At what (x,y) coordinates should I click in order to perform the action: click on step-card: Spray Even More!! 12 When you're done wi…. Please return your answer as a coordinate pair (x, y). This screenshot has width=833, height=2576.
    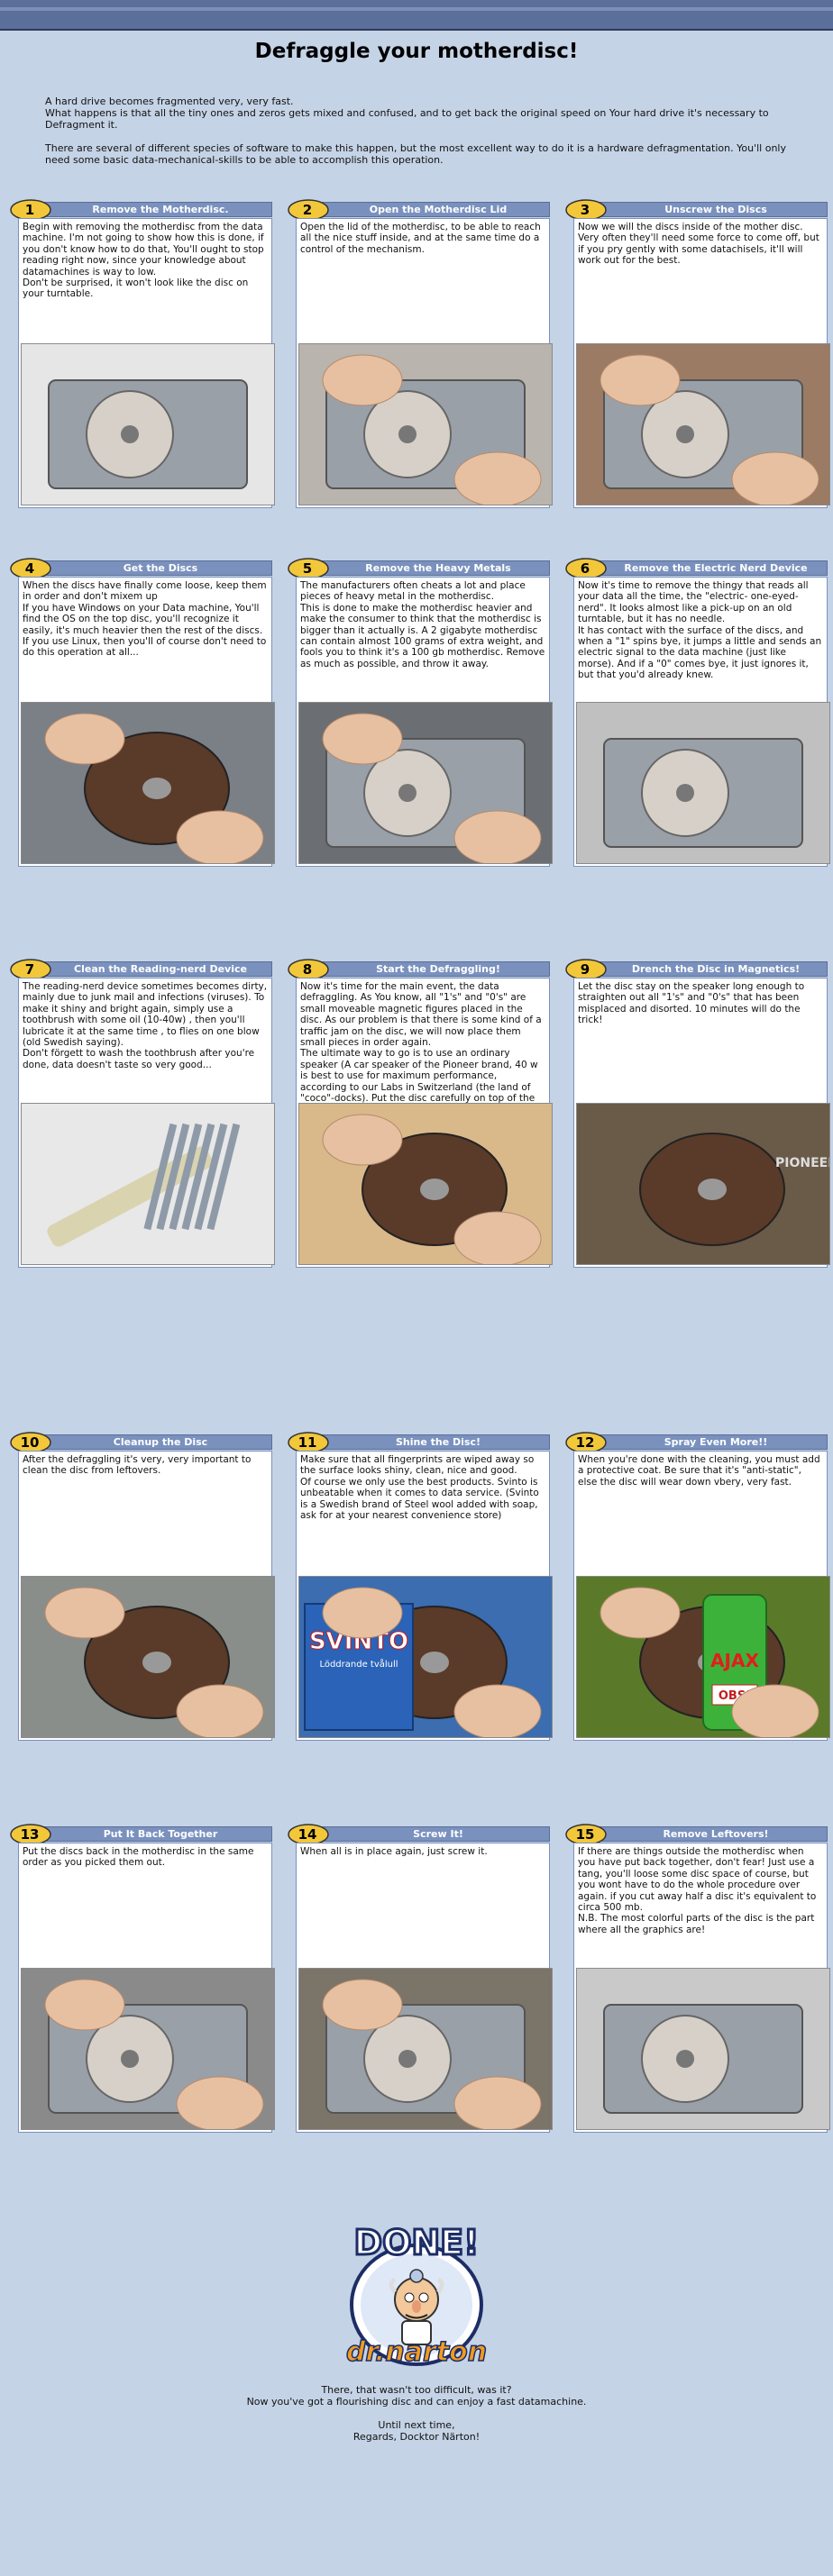
    Looking at the image, I should click on (697, 1586).